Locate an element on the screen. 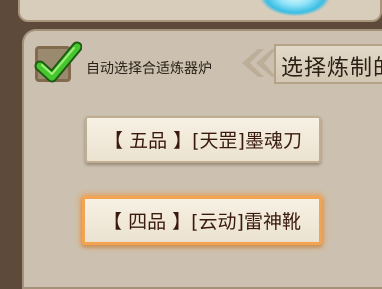 Image resolution: width=382 pixels, height=289 pixels. checkmark-icon is located at coordinates (58, 62).